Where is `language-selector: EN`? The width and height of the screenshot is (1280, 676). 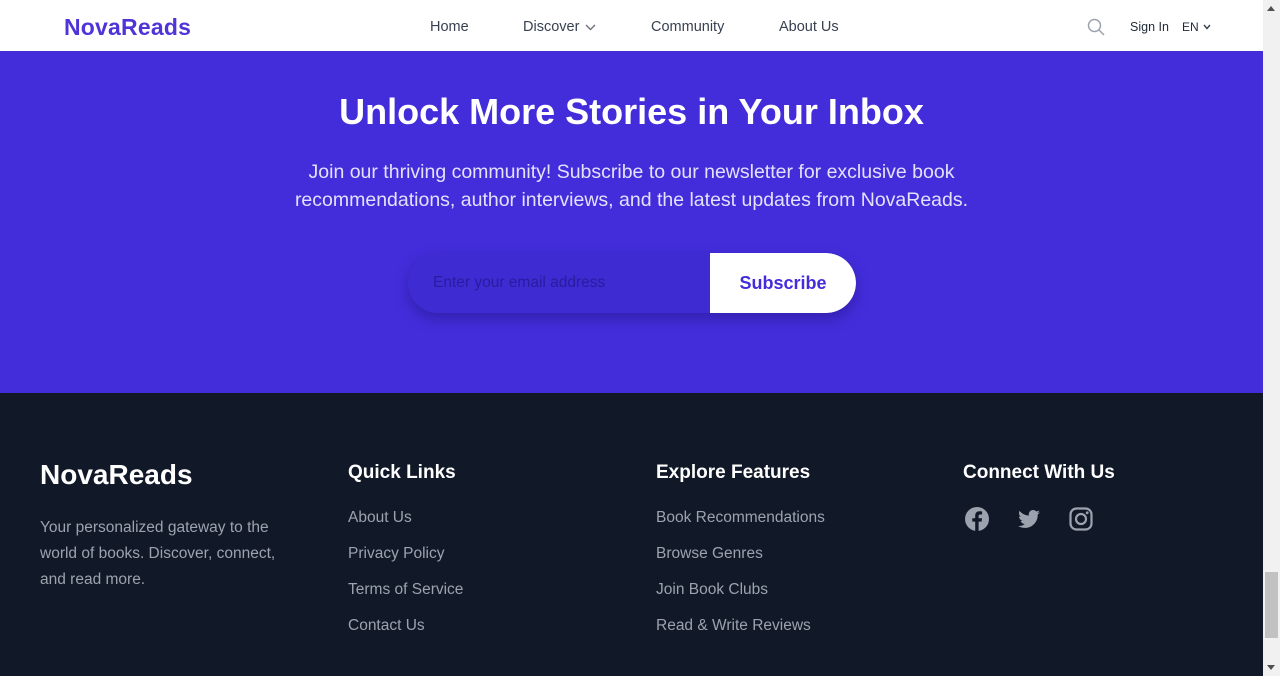 language-selector: EN is located at coordinates (1196, 27).